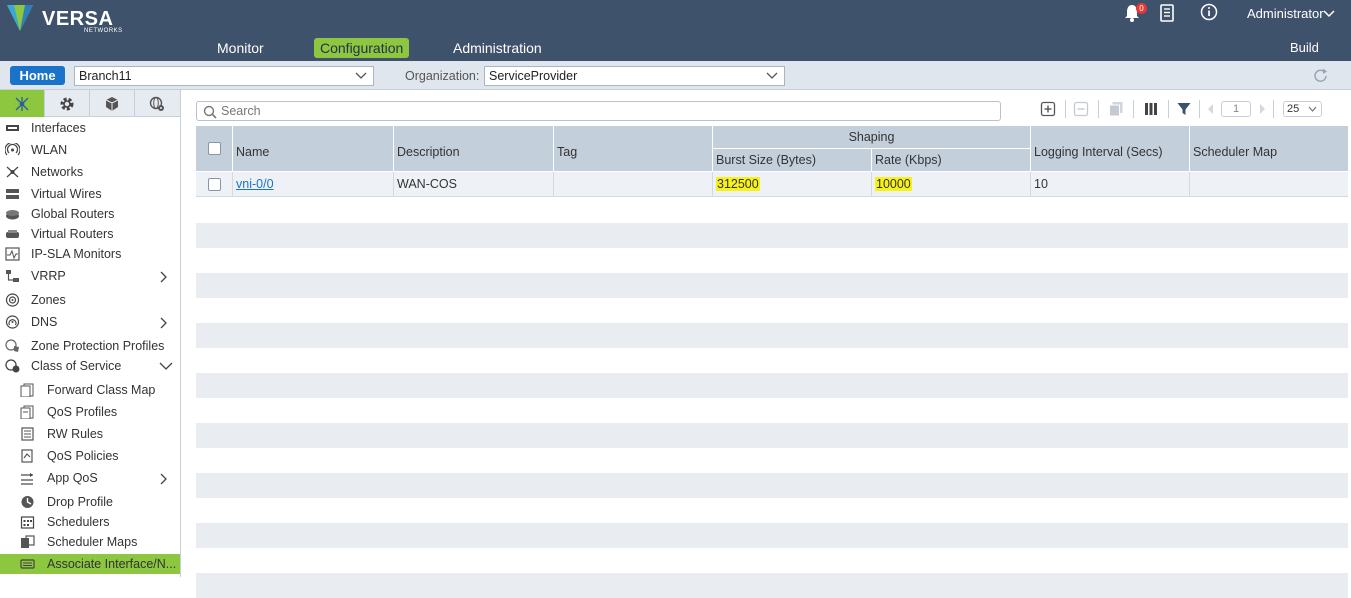 This screenshot has height=598, width=1351. What do you see at coordinates (633, 149) in the screenshot?
I see `column-header-tag: Tag` at bounding box center [633, 149].